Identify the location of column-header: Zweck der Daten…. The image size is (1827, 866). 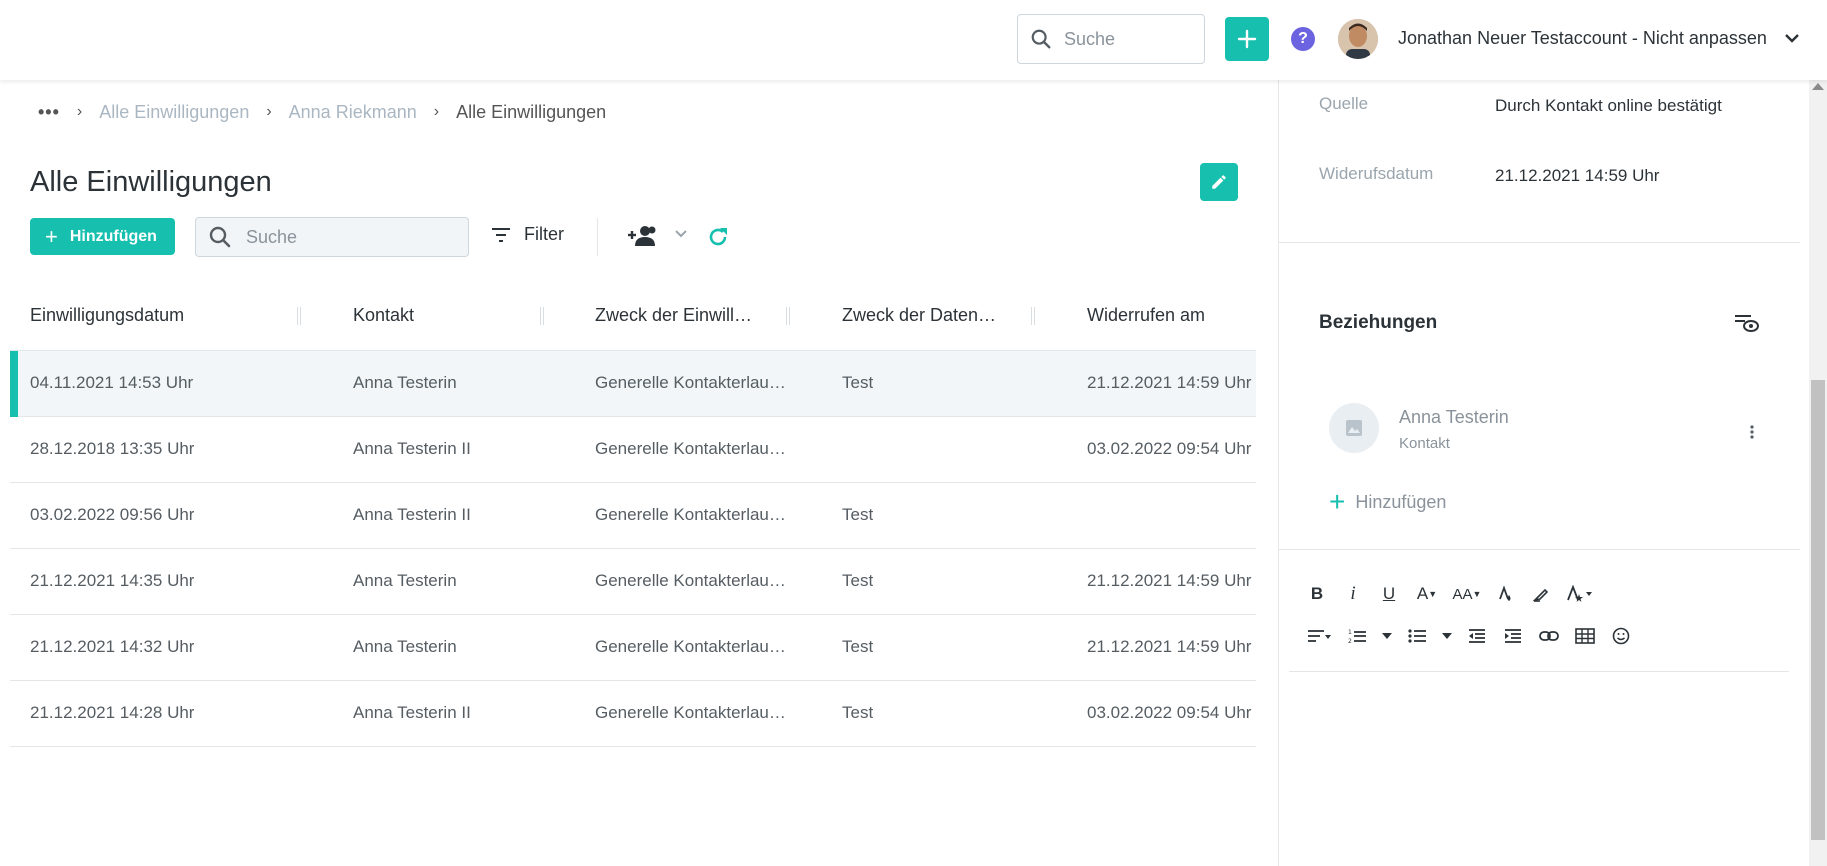
(919, 315).